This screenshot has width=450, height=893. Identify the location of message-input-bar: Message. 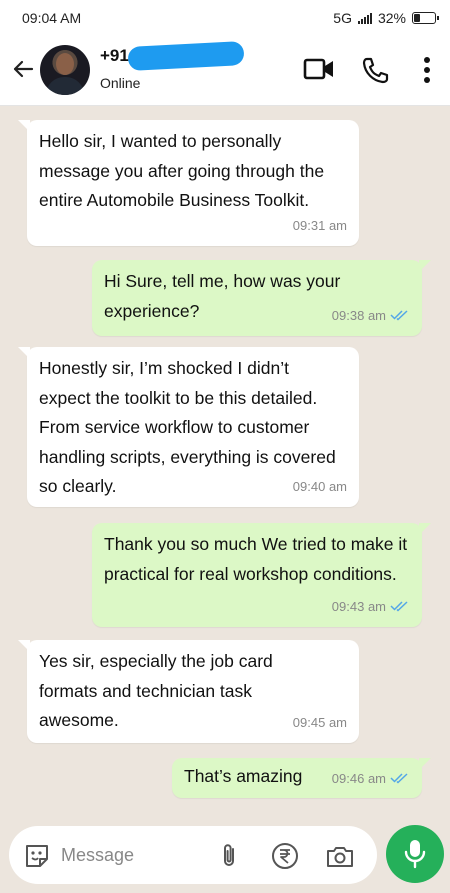
(193, 855).